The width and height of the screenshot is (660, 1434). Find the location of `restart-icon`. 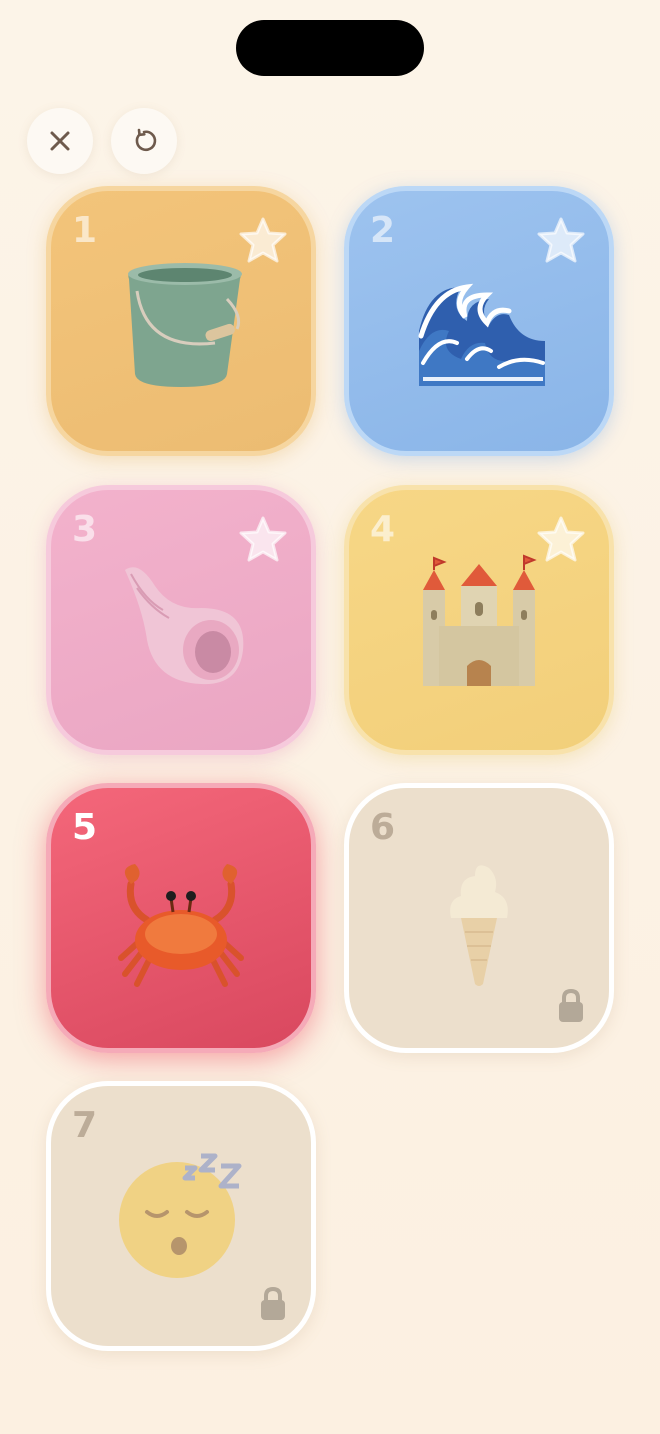

restart-icon is located at coordinates (146, 140).